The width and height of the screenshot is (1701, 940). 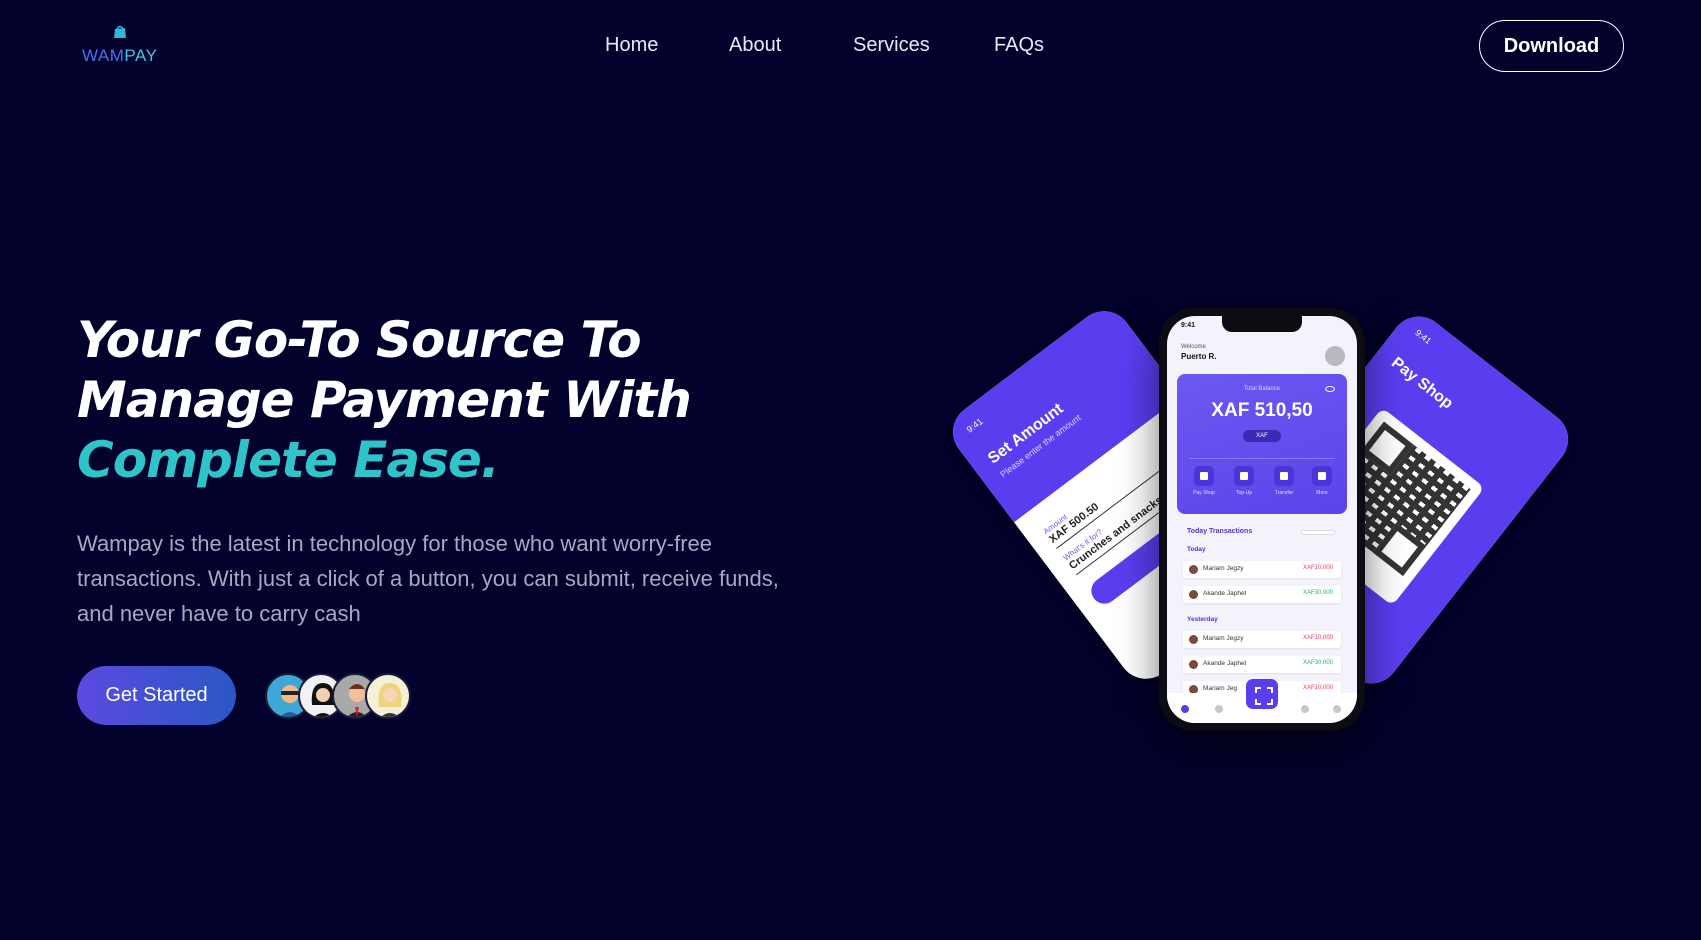 I want to click on home-icon, so click(x=1185, y=709).